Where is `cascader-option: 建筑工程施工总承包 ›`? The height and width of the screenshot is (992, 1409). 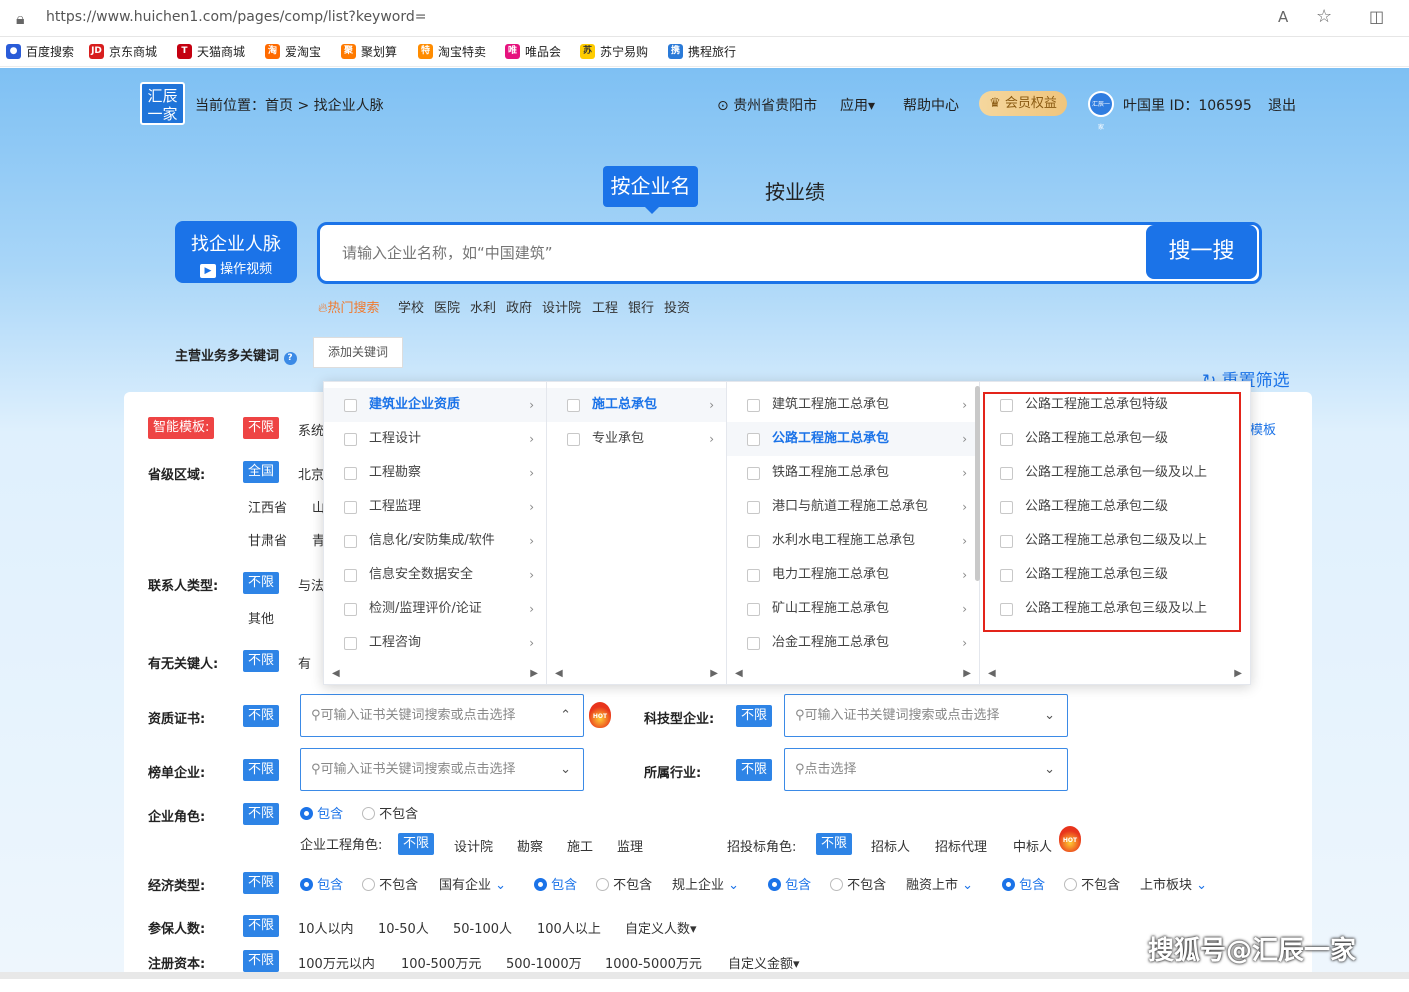
cascader-option: 建筑工程施工总承包 › is located at coordinates (853, 405).